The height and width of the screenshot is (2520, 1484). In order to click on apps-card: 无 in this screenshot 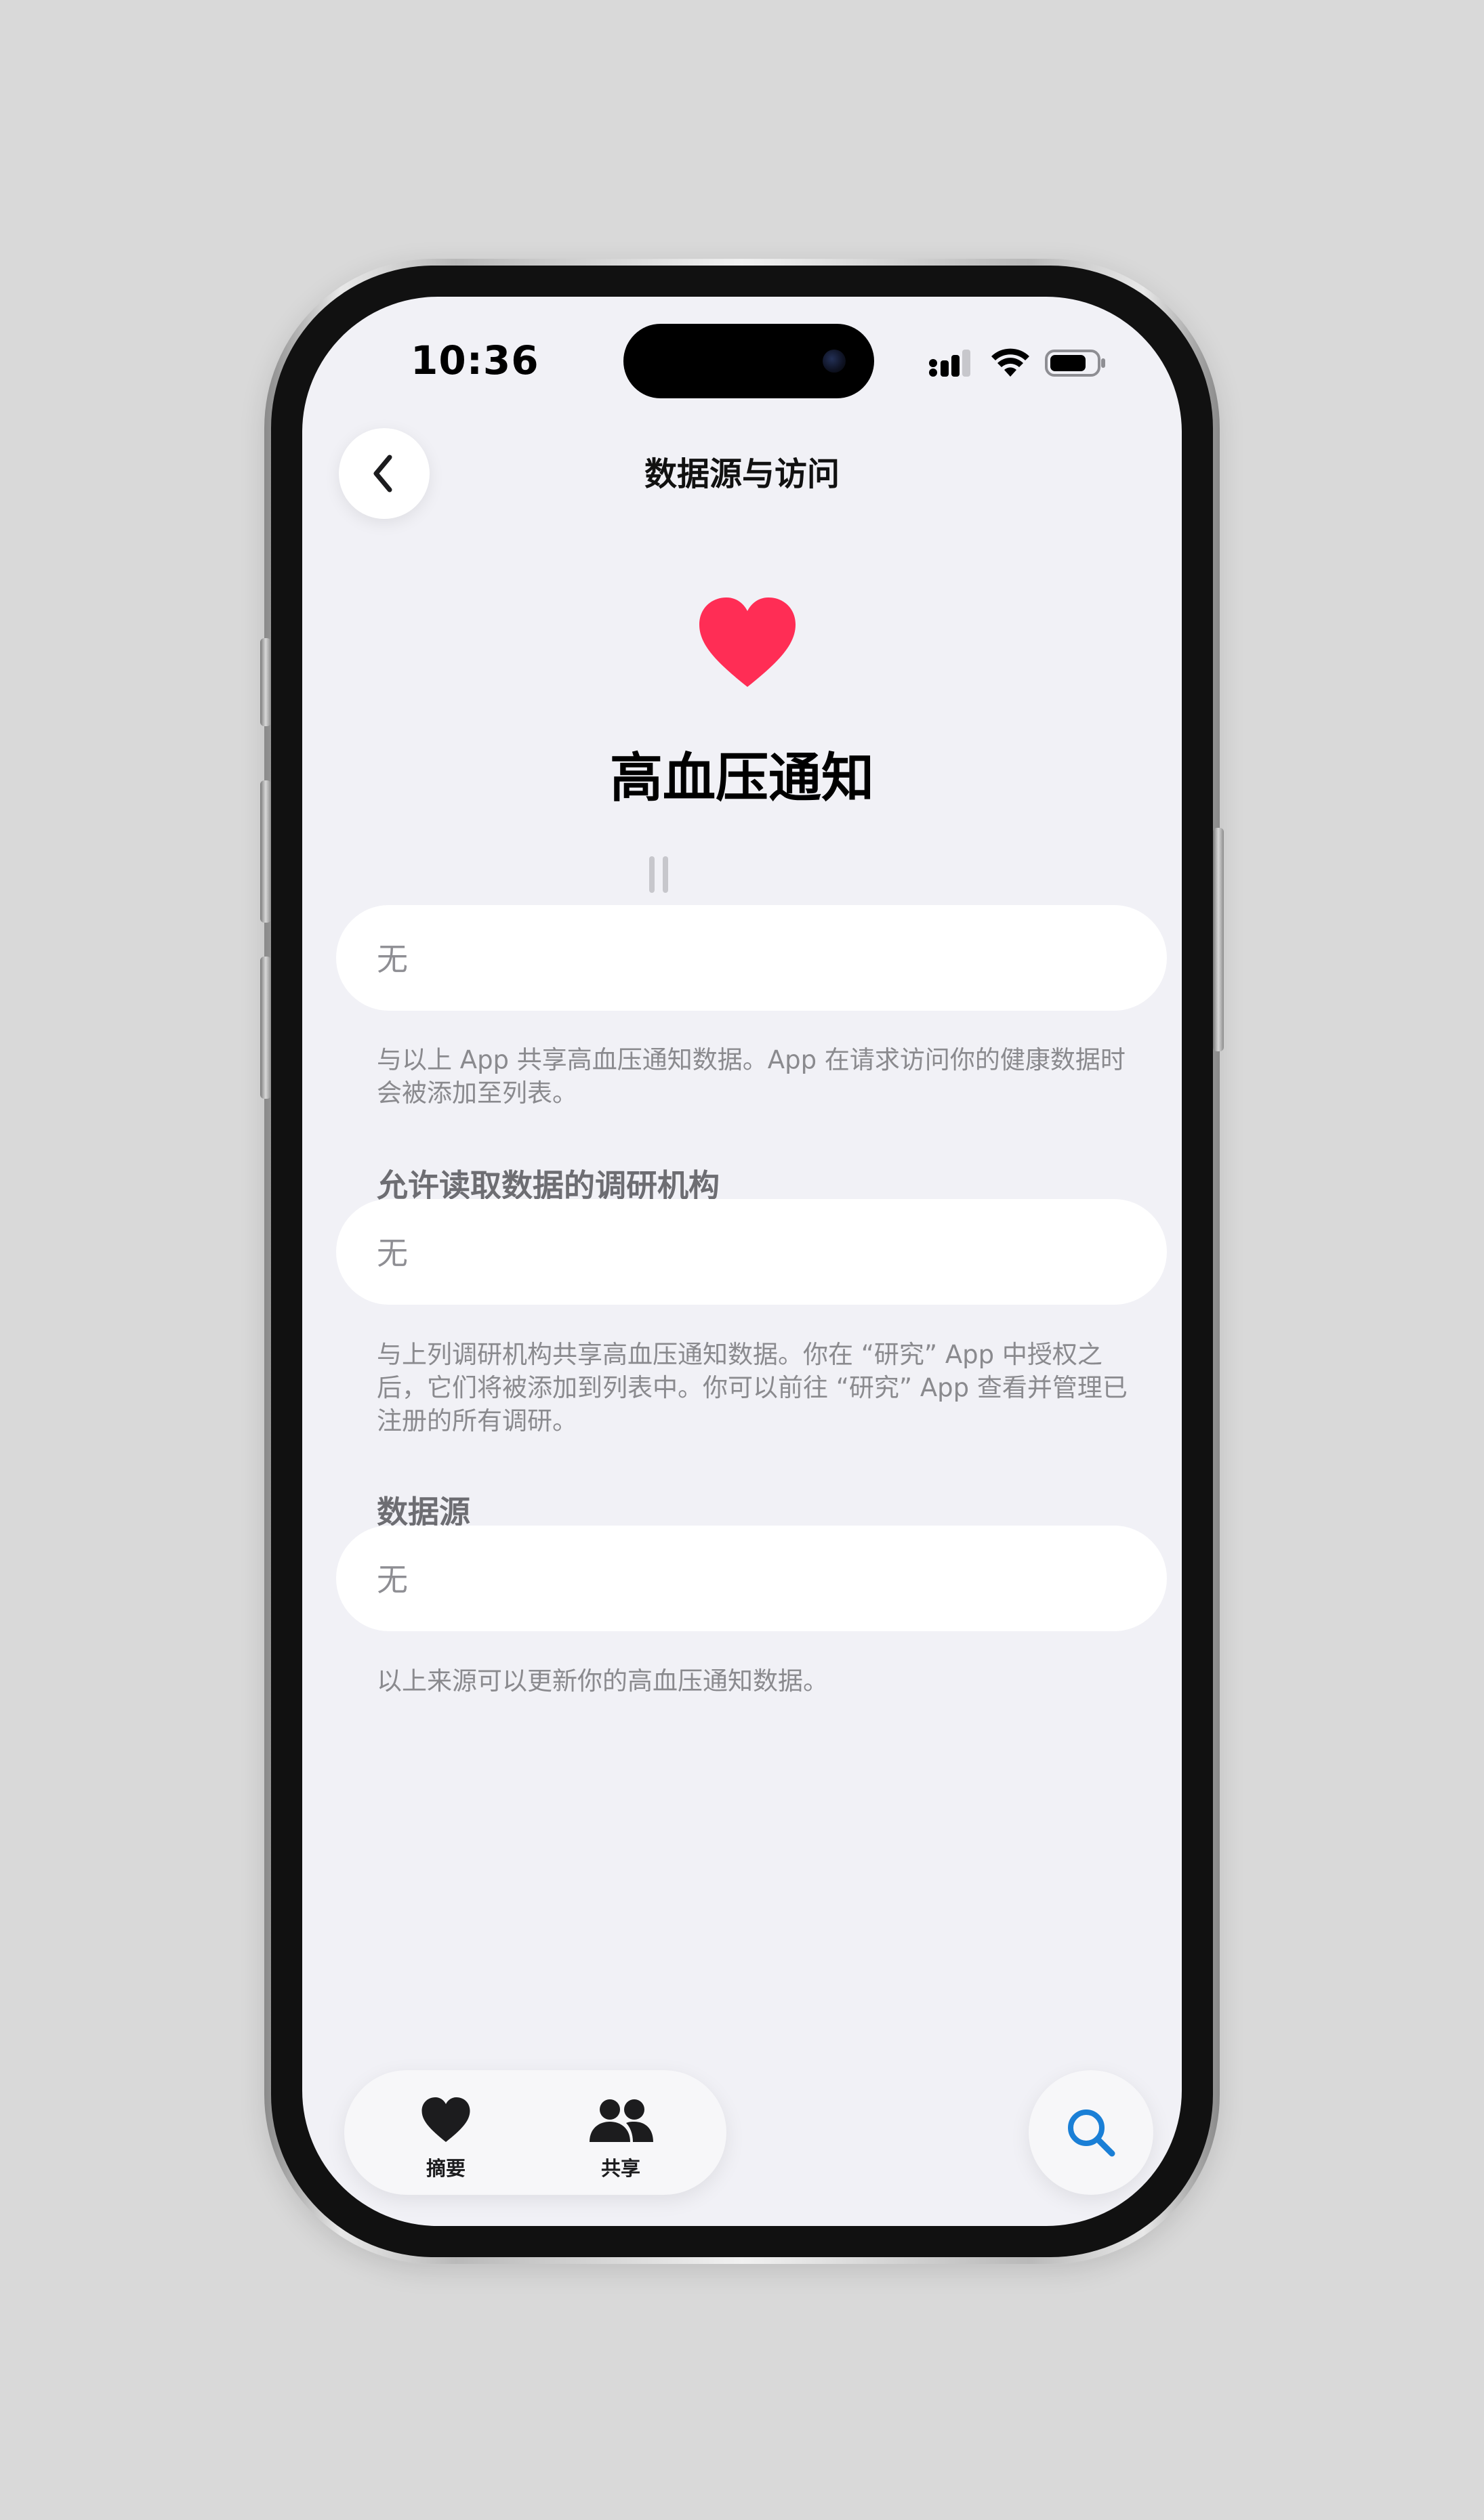, I will do `click(751, 958)`.